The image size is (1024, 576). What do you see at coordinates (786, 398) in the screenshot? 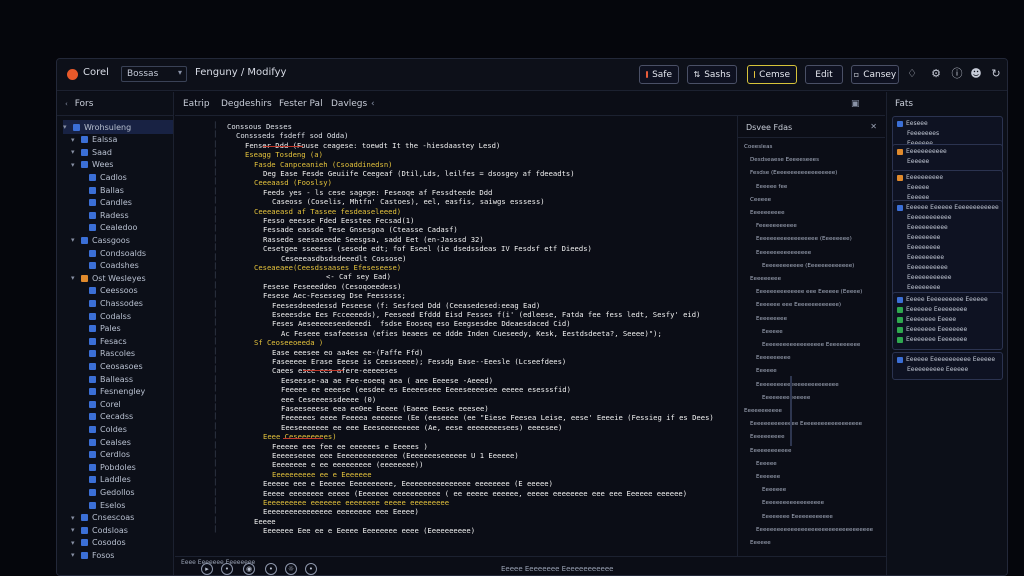
I see `outline-item: Eeeeeeeeeeeeee` at bounding box center [786, 398].